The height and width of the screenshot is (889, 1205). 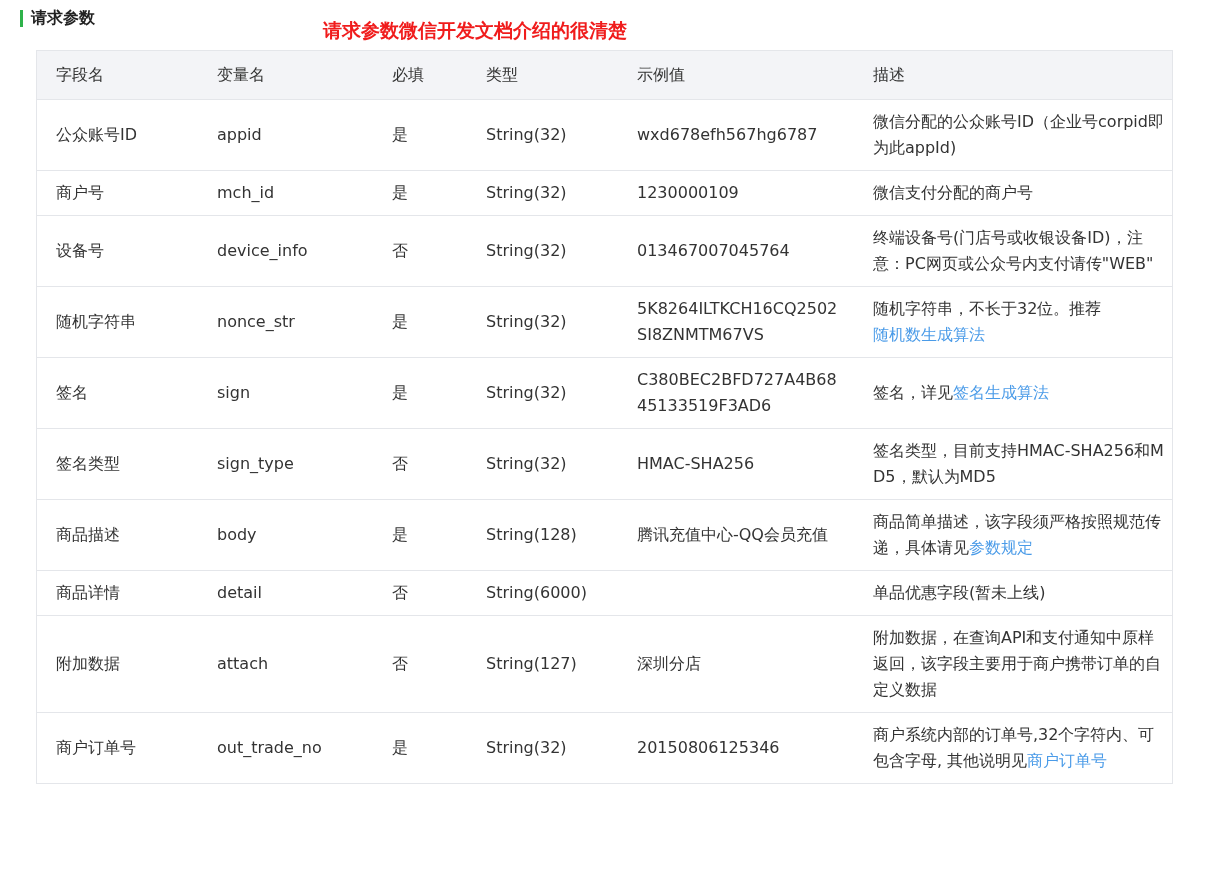 I want to click on description-text: 微信分配的公众账号ID（企业号corpid即为此appId), so click(x=1018, y=134).